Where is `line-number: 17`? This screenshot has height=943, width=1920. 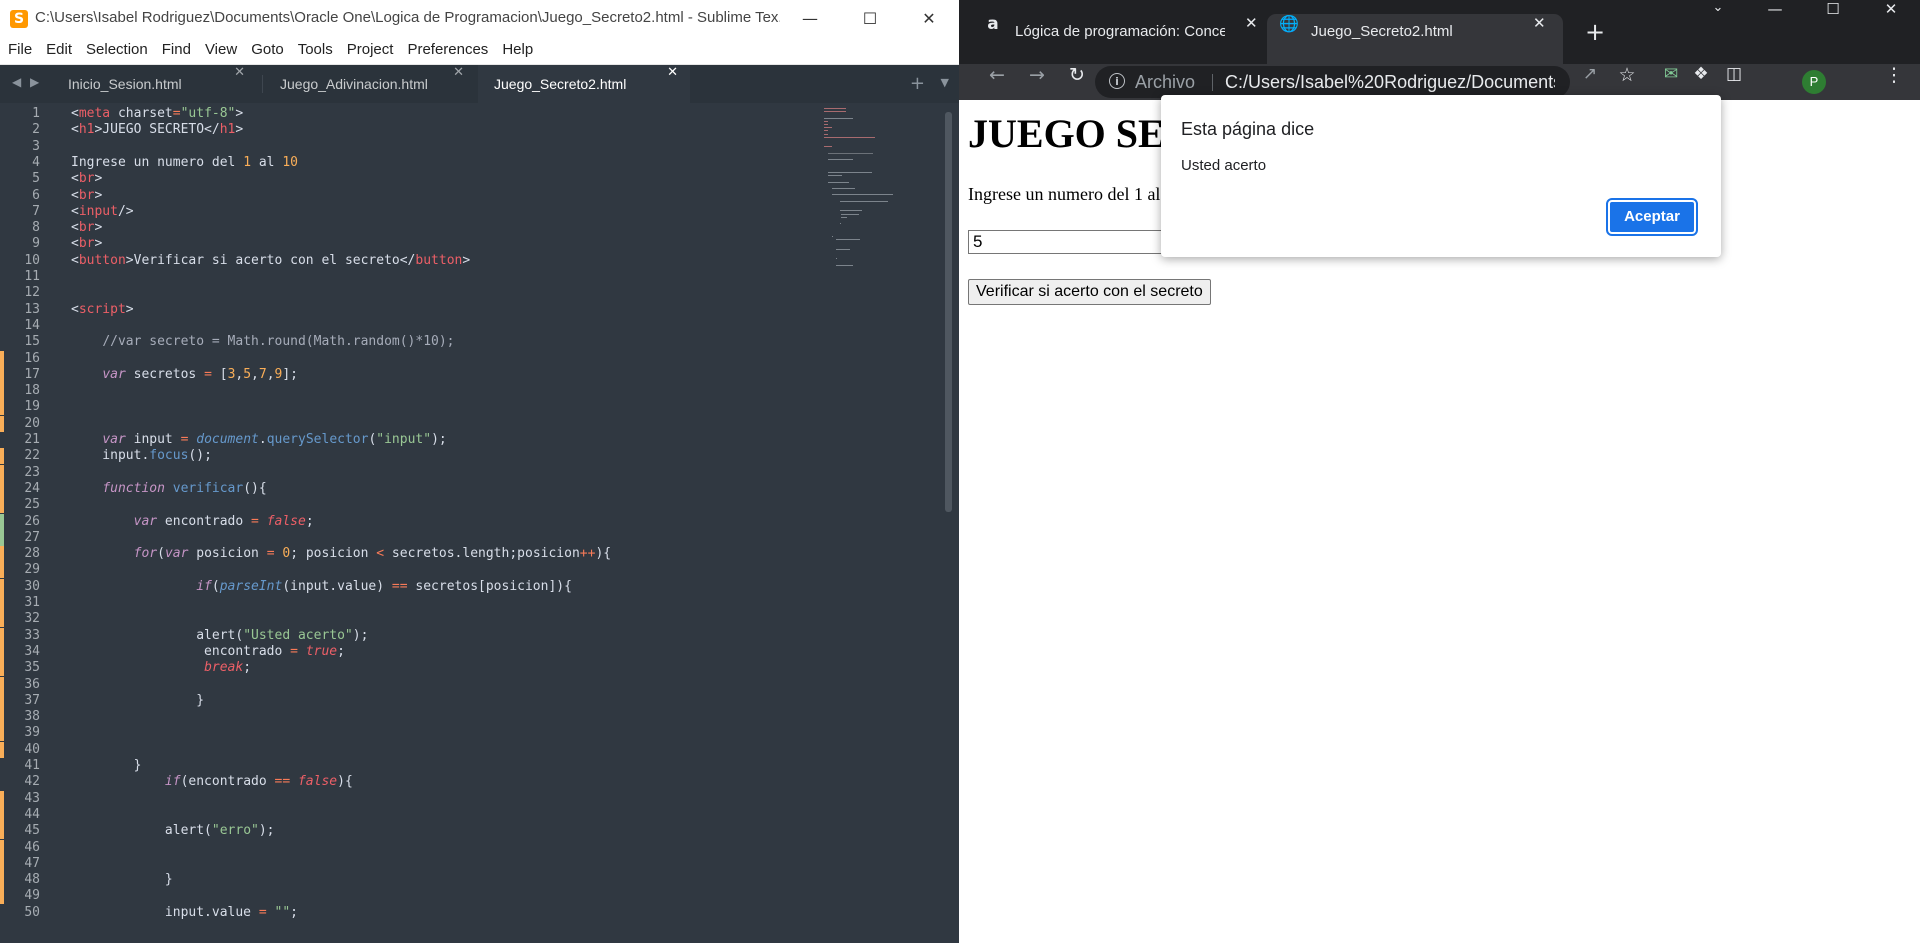 line-number: 17 is located at coordinates (32, 374).